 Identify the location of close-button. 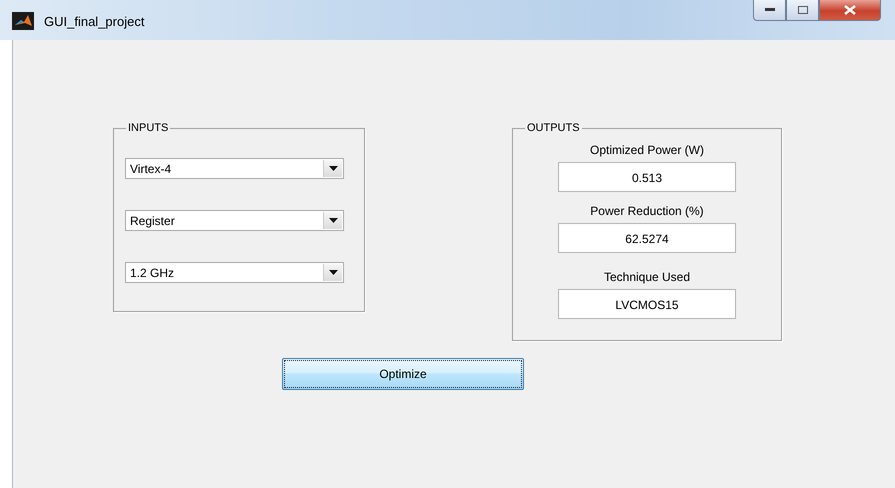
(850, 10).